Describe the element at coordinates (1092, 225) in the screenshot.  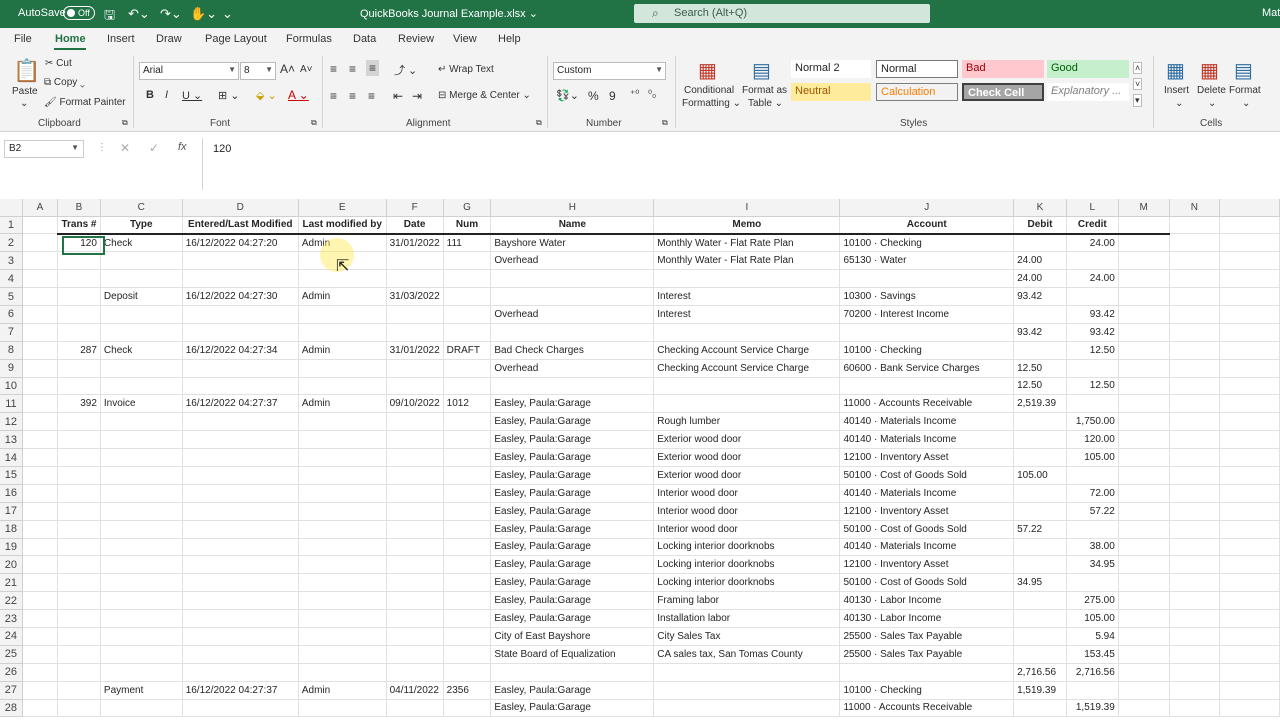
I see `cell: Credit` at that location.